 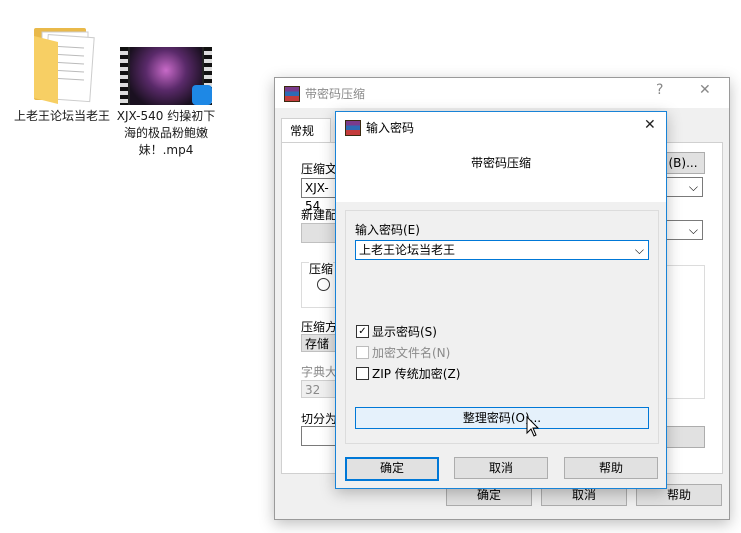 What do you see at coordinates (362, 331) in the screenshot?
I see `show-password-checkbox: ✓` at bounding box center [362, 331].